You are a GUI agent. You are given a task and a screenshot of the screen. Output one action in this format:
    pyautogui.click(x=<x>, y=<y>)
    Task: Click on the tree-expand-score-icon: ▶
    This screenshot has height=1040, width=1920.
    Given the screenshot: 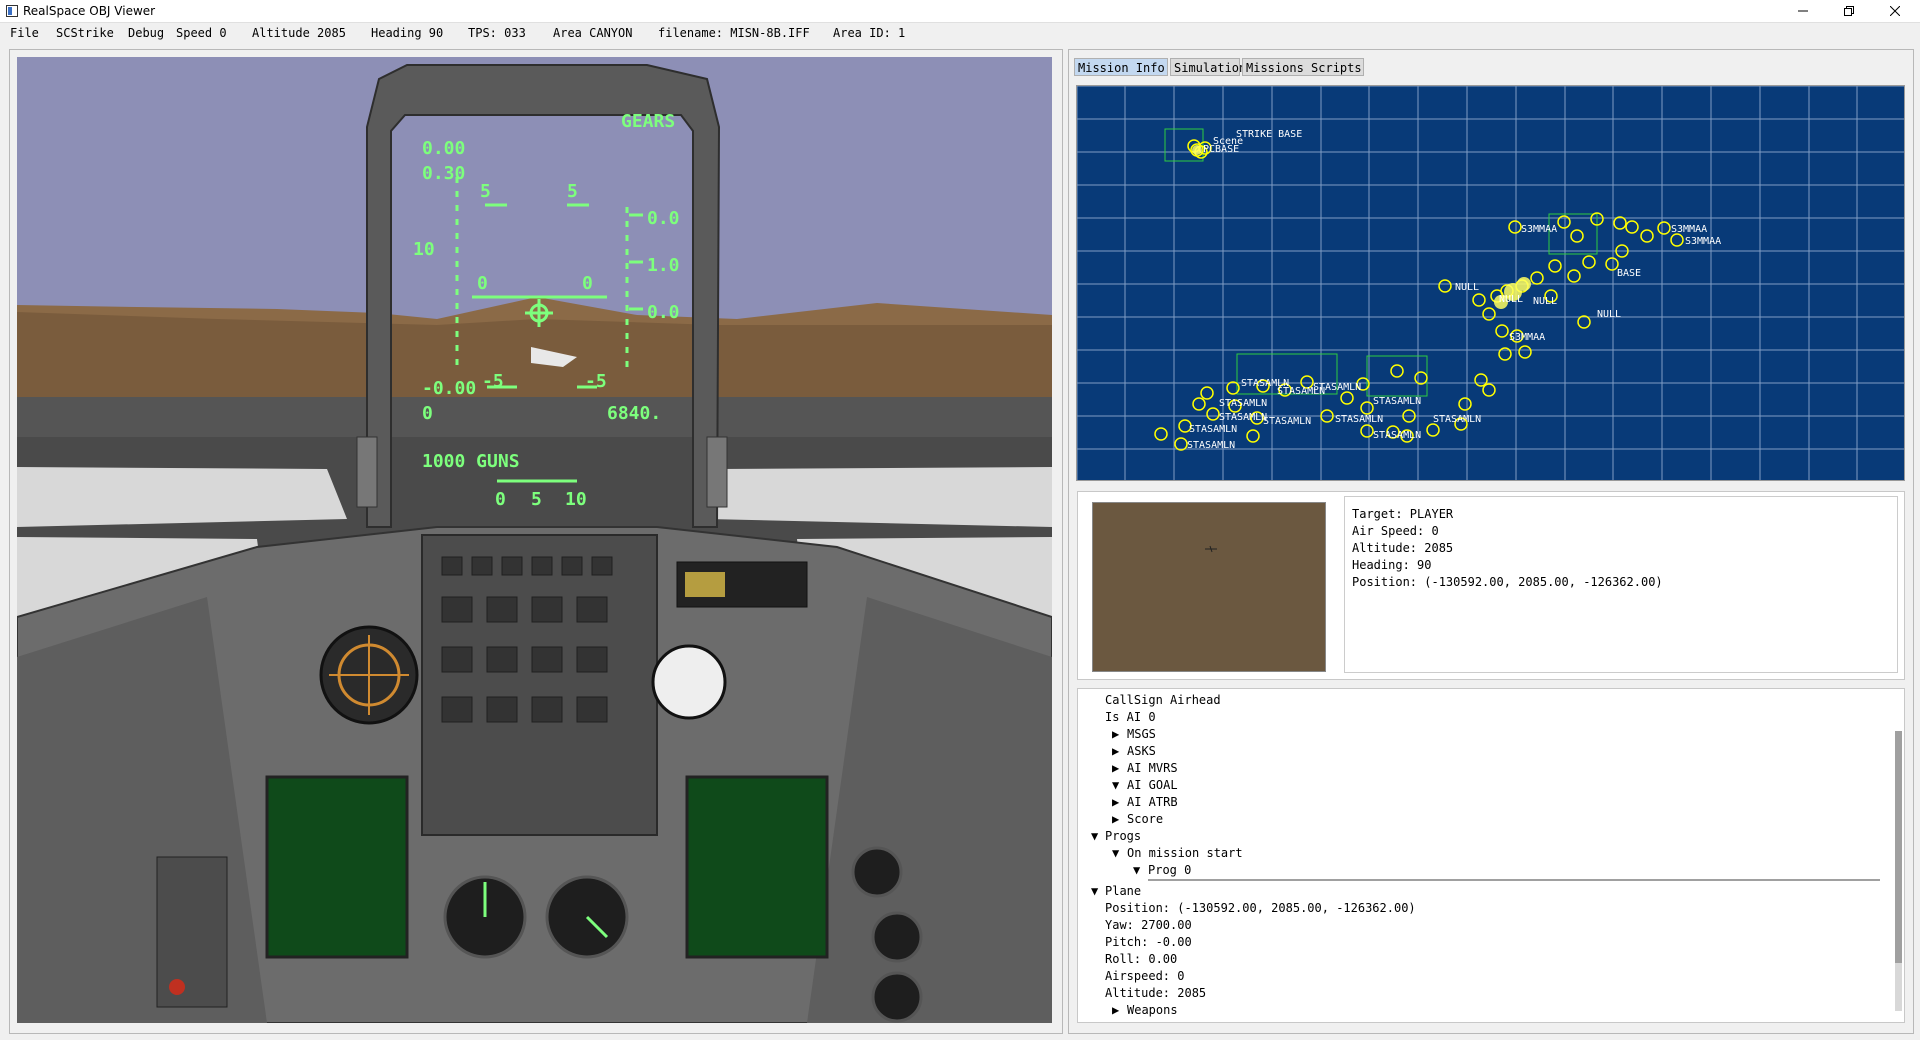 What is the action you would take?
    pyautogui.click(x=1115, y=819)
    